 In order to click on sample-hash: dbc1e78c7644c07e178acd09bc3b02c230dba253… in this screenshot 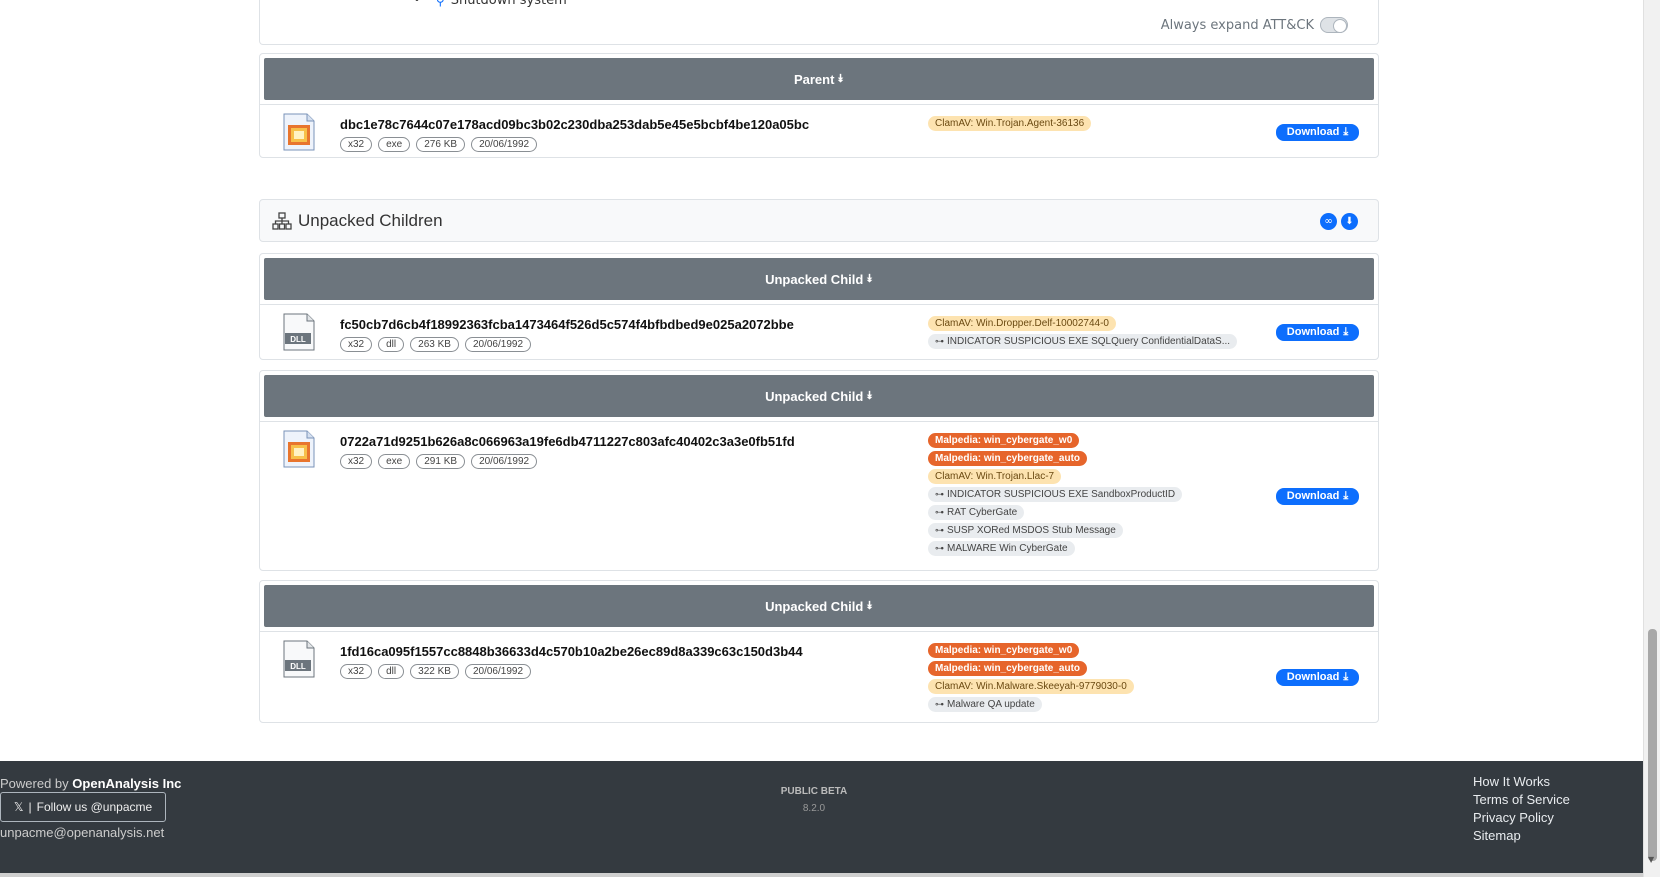, I will do `click(574, 124)`.